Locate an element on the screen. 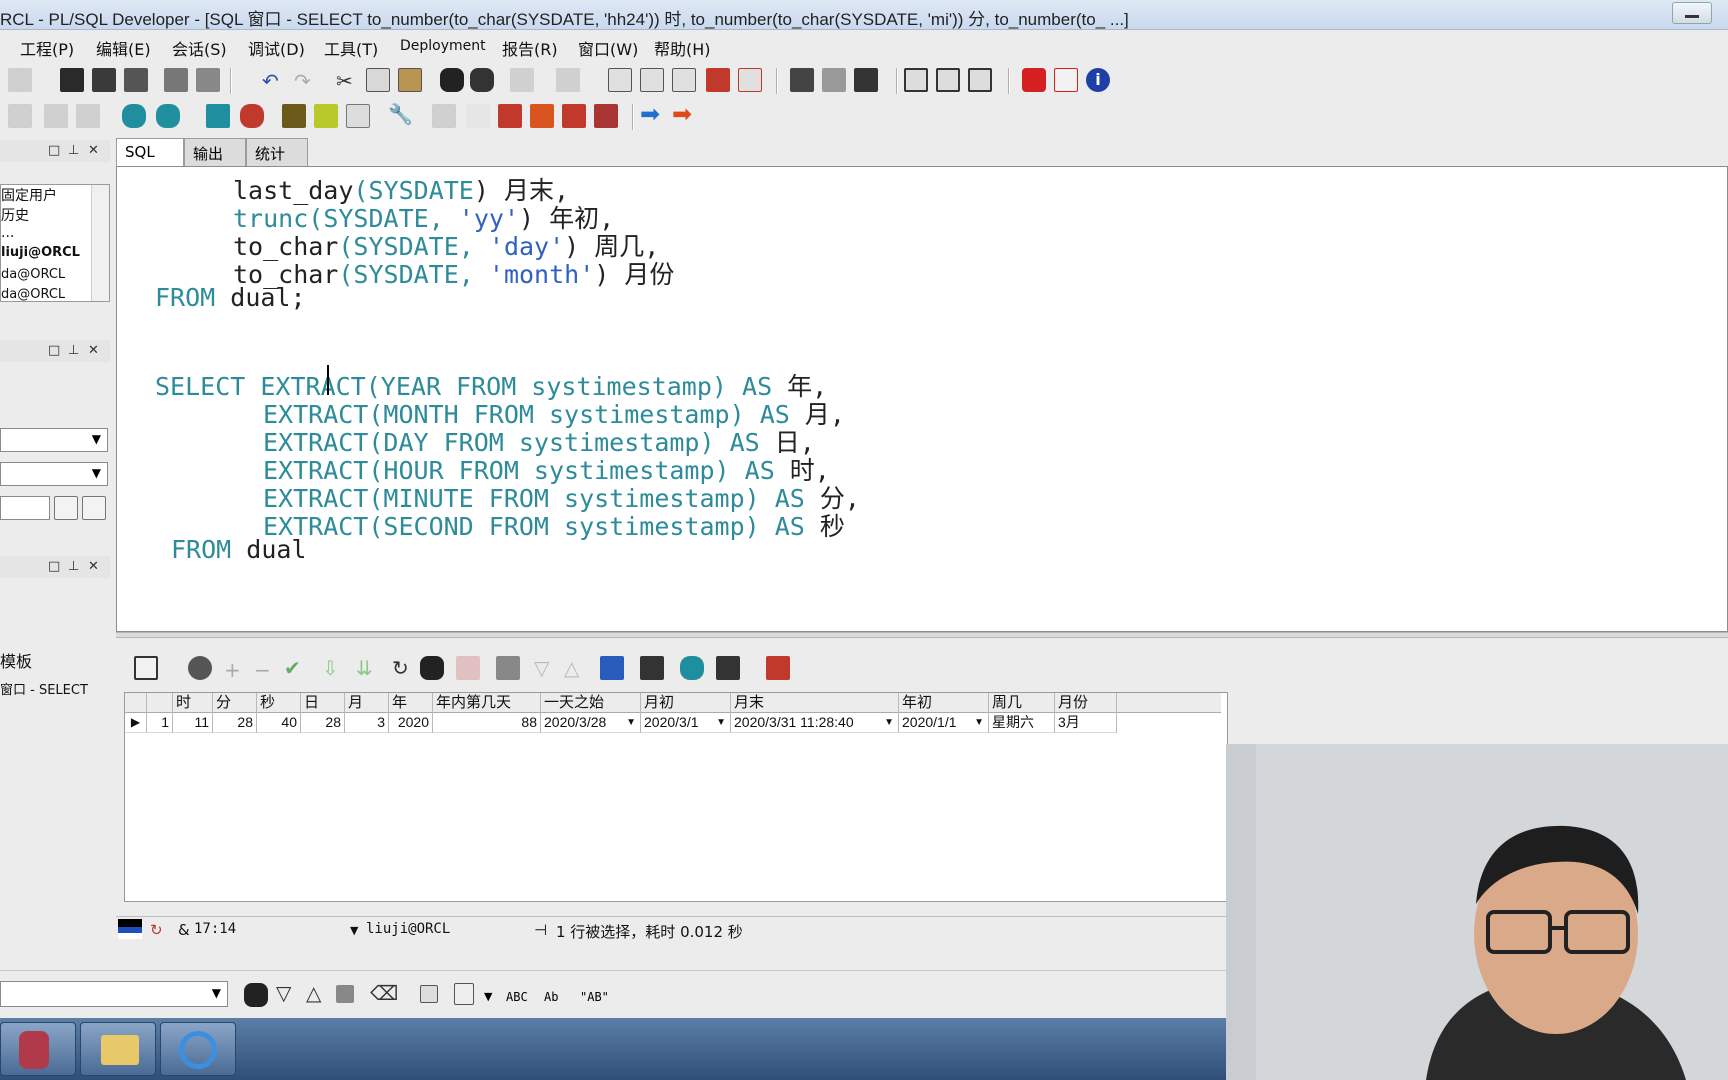 The width and height of the screenshot is (1728, 1080). save-icon is located at coordinates (72, 80).